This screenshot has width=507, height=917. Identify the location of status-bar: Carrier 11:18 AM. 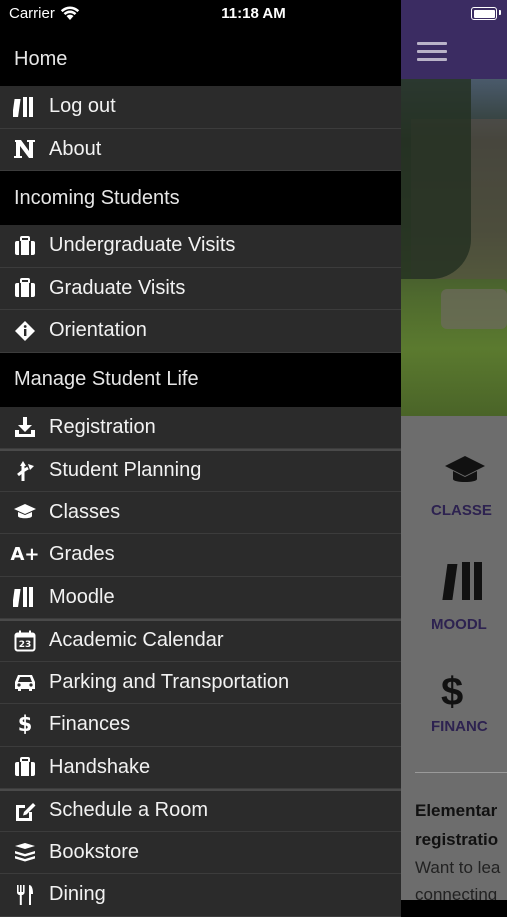
(200, 15).